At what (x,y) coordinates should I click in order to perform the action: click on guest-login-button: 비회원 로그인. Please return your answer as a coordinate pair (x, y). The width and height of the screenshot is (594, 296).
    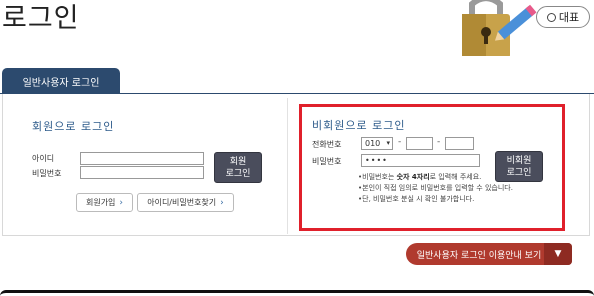
    Looking at the image, I should click on (519, 166).